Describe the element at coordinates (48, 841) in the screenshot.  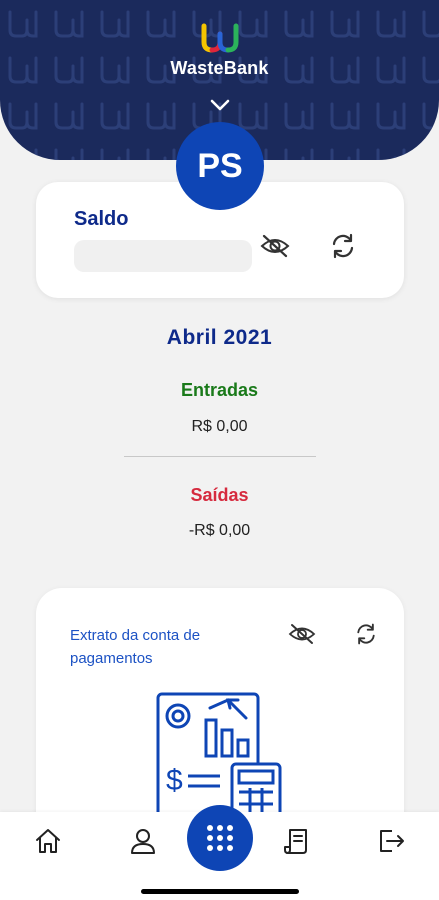
I see `home-icon` at that location.